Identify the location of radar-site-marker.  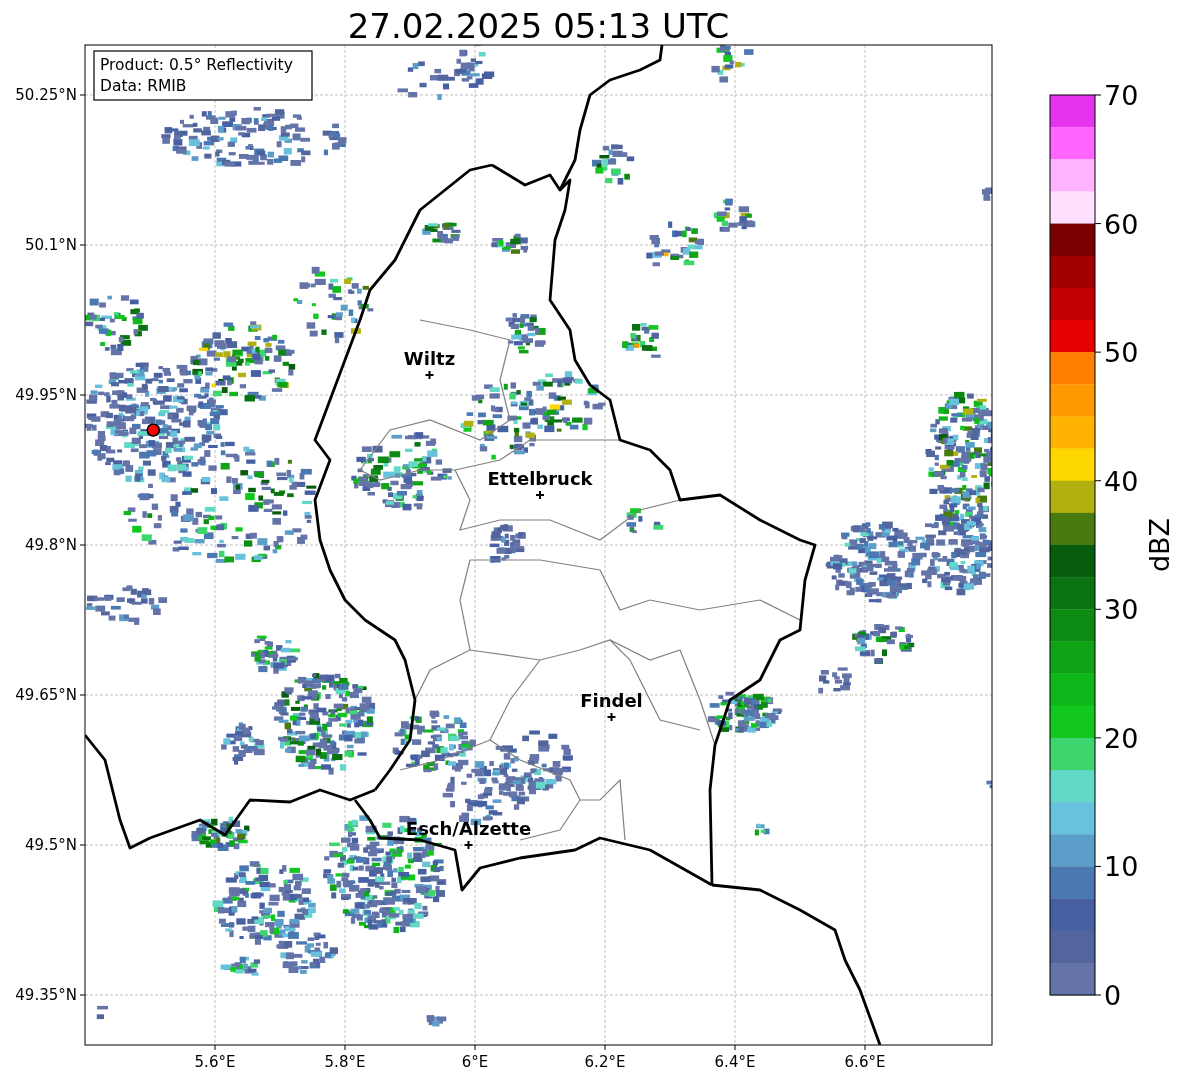
(153, 430).